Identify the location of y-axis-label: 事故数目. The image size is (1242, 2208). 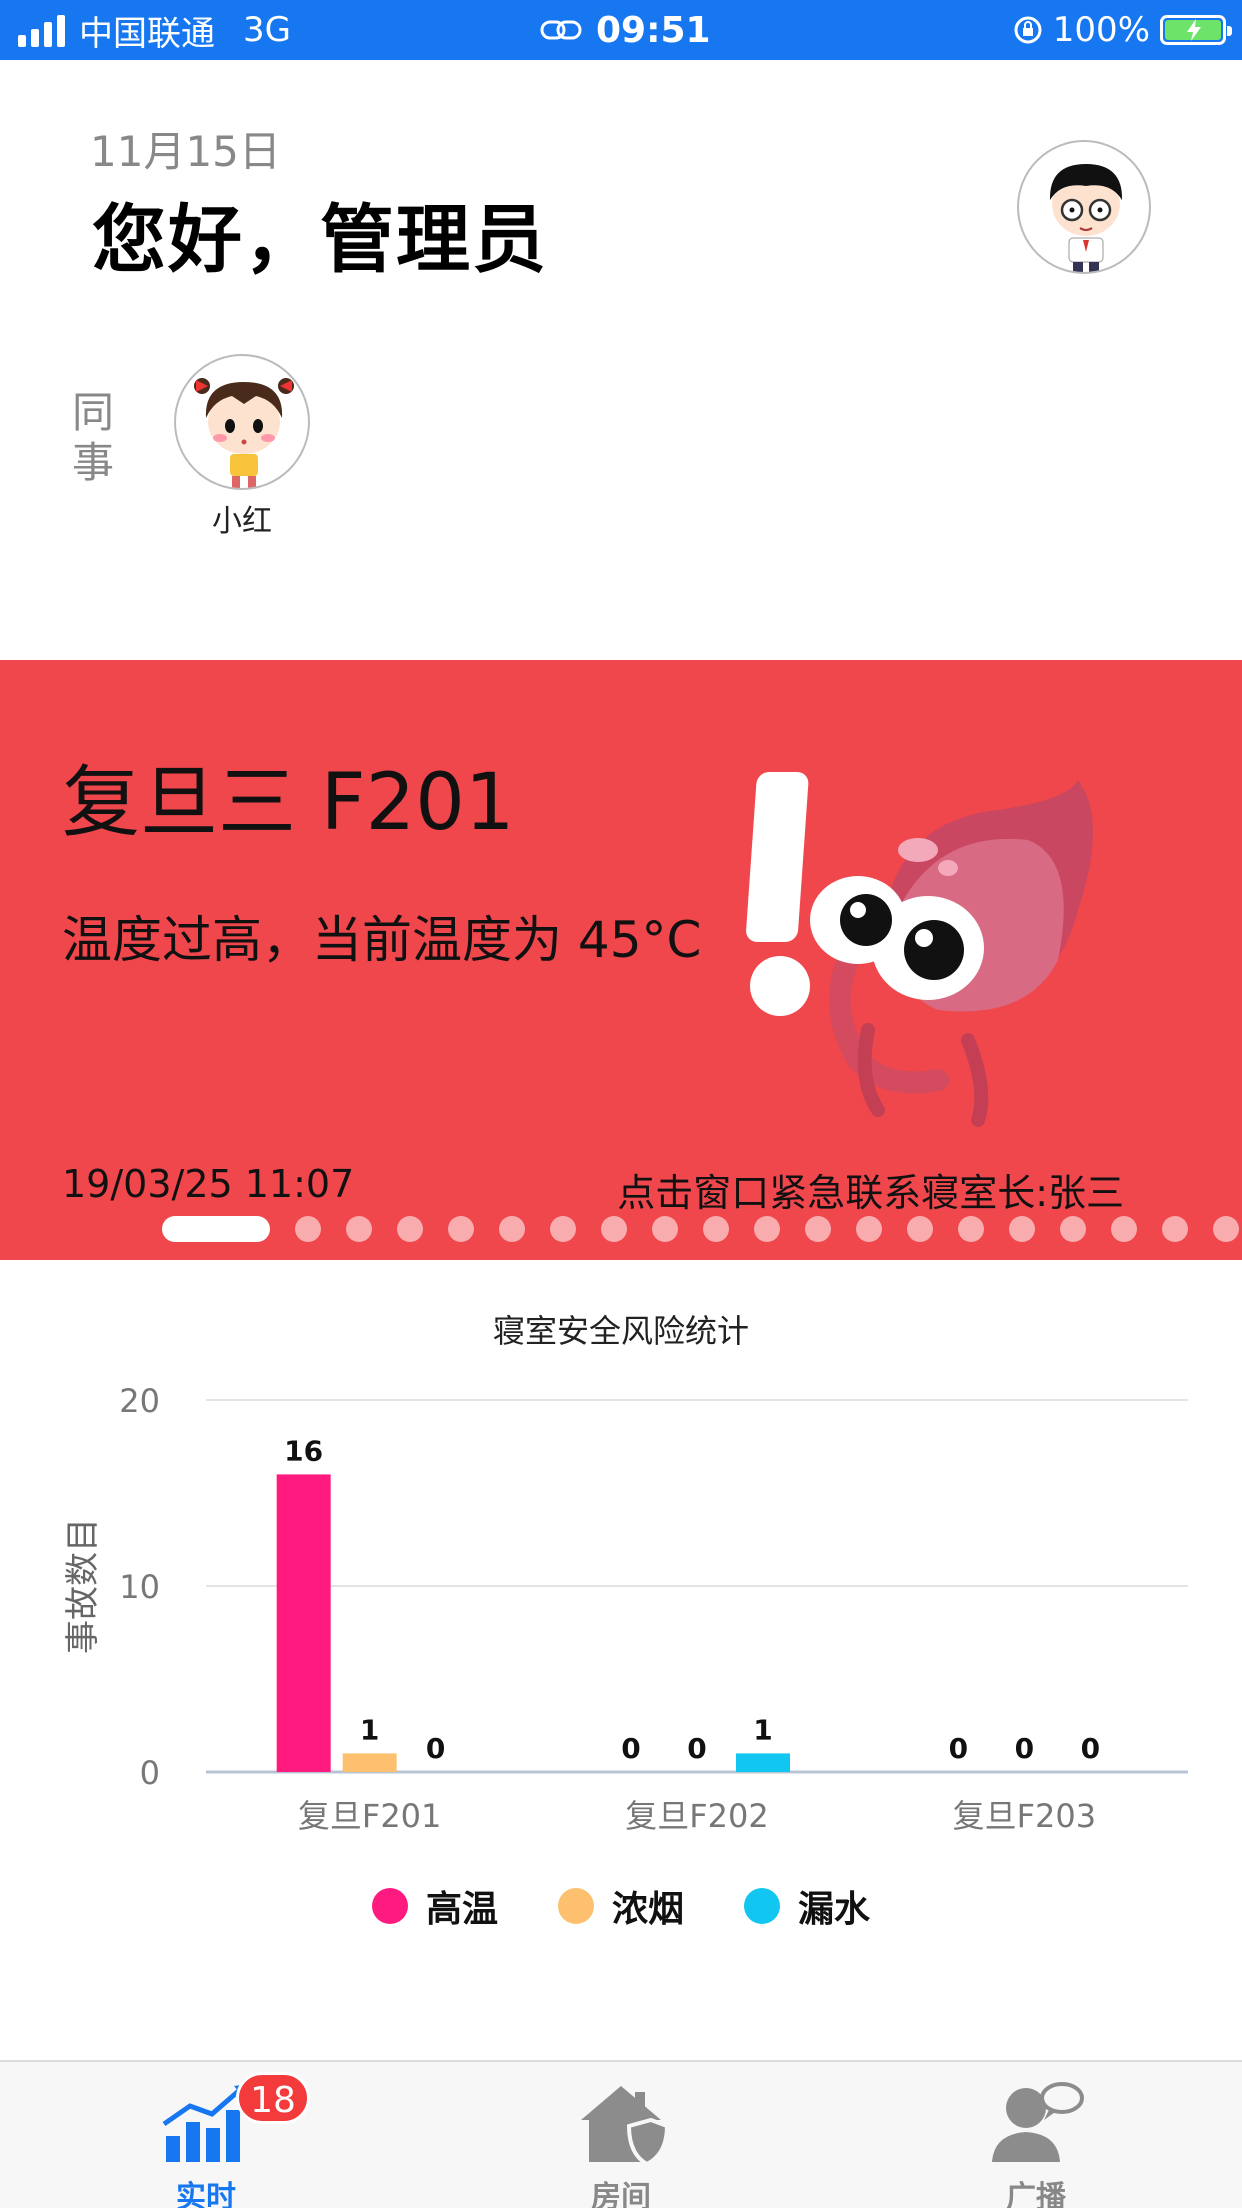
(83, 1586).